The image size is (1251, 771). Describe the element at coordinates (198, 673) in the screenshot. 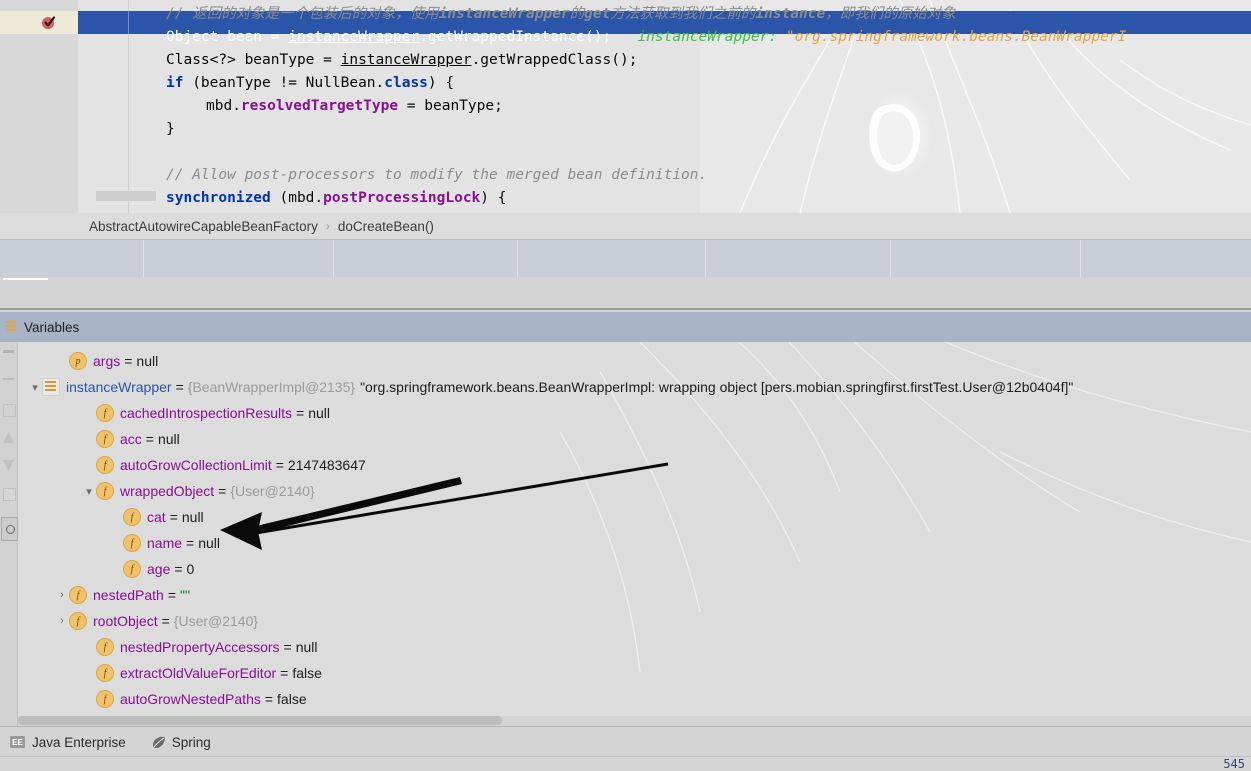

I see `variable-name: extractOldValueForEditor` at that location.